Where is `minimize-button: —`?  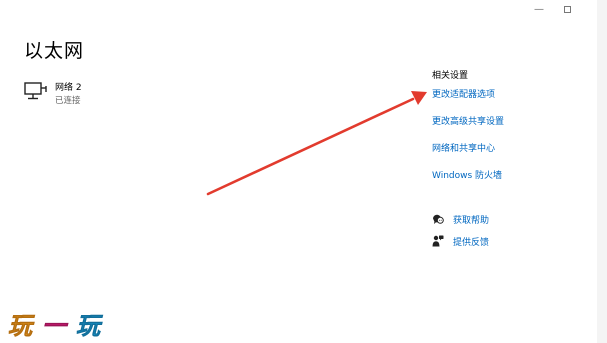 minimize-button: — is located at coordinates (539, 9).